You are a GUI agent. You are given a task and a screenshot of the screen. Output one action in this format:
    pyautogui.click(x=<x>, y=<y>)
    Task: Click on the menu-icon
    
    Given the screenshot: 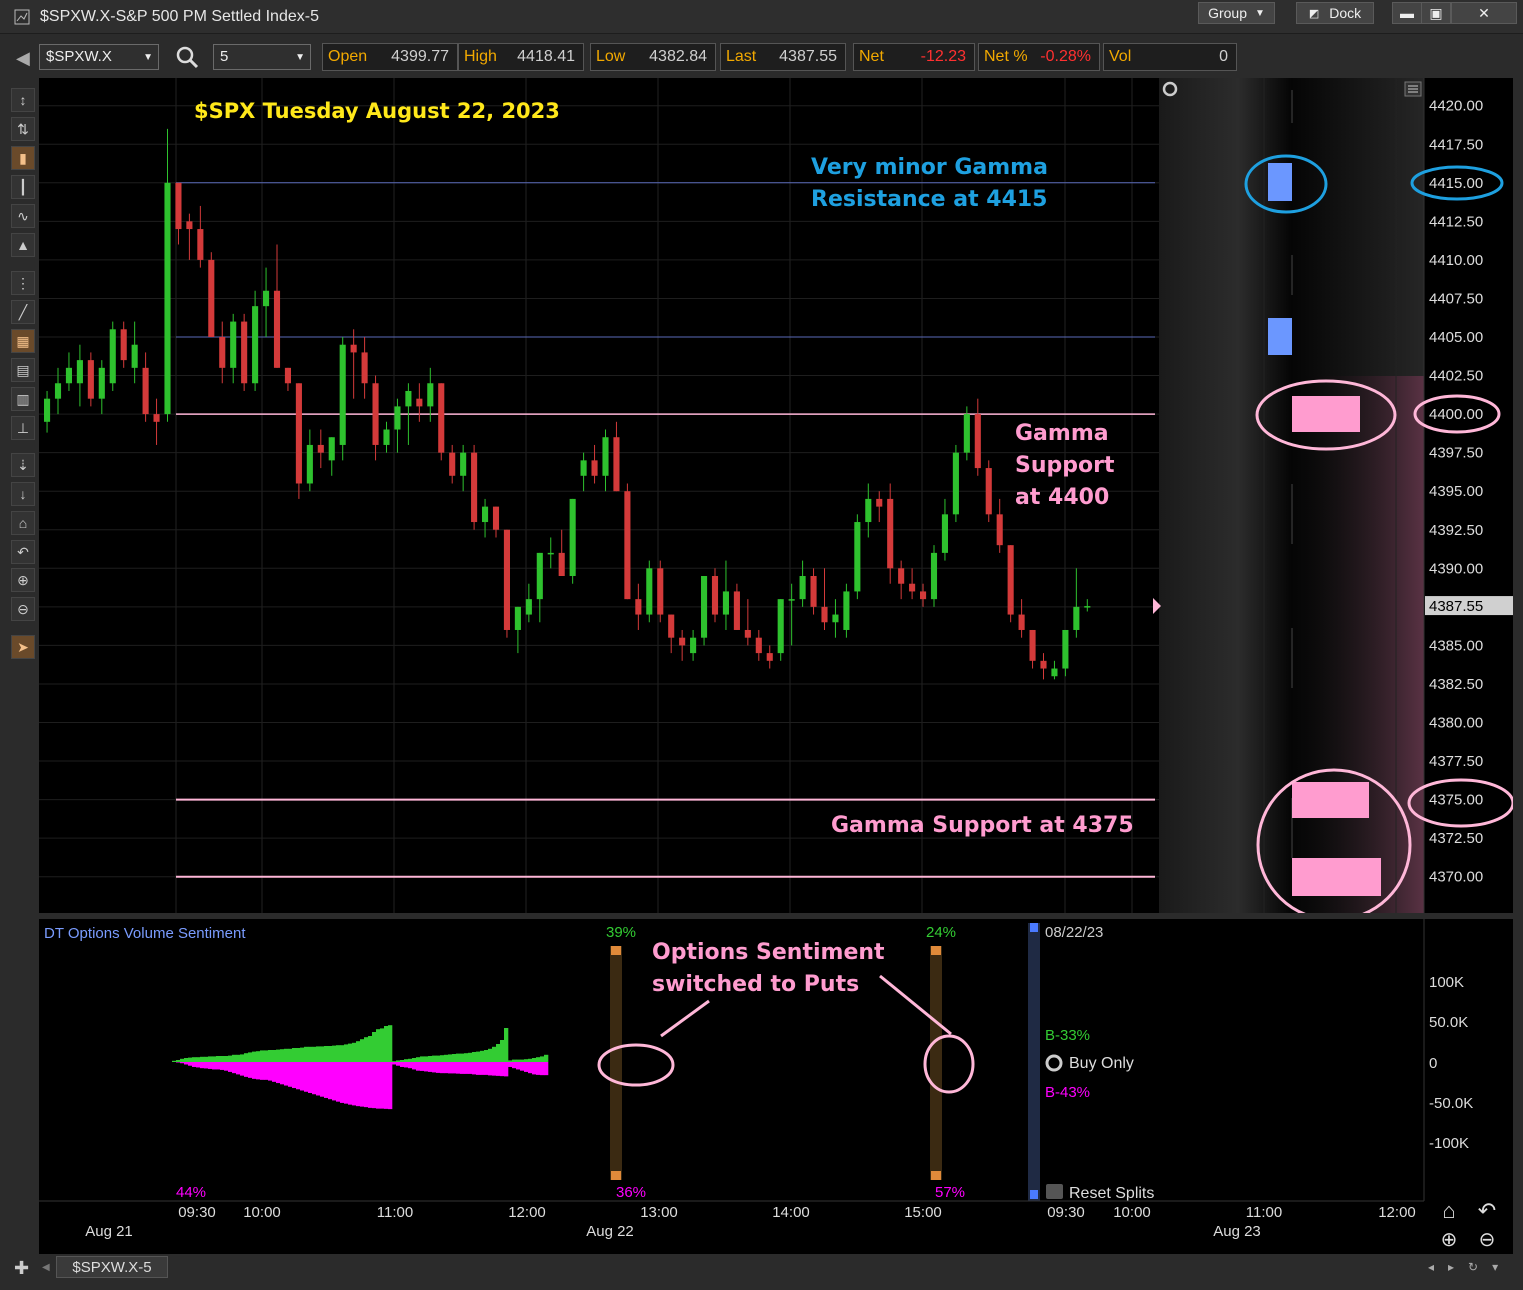 What is the action you would take?
    pyautogui.click(x=1413, y=89)
    